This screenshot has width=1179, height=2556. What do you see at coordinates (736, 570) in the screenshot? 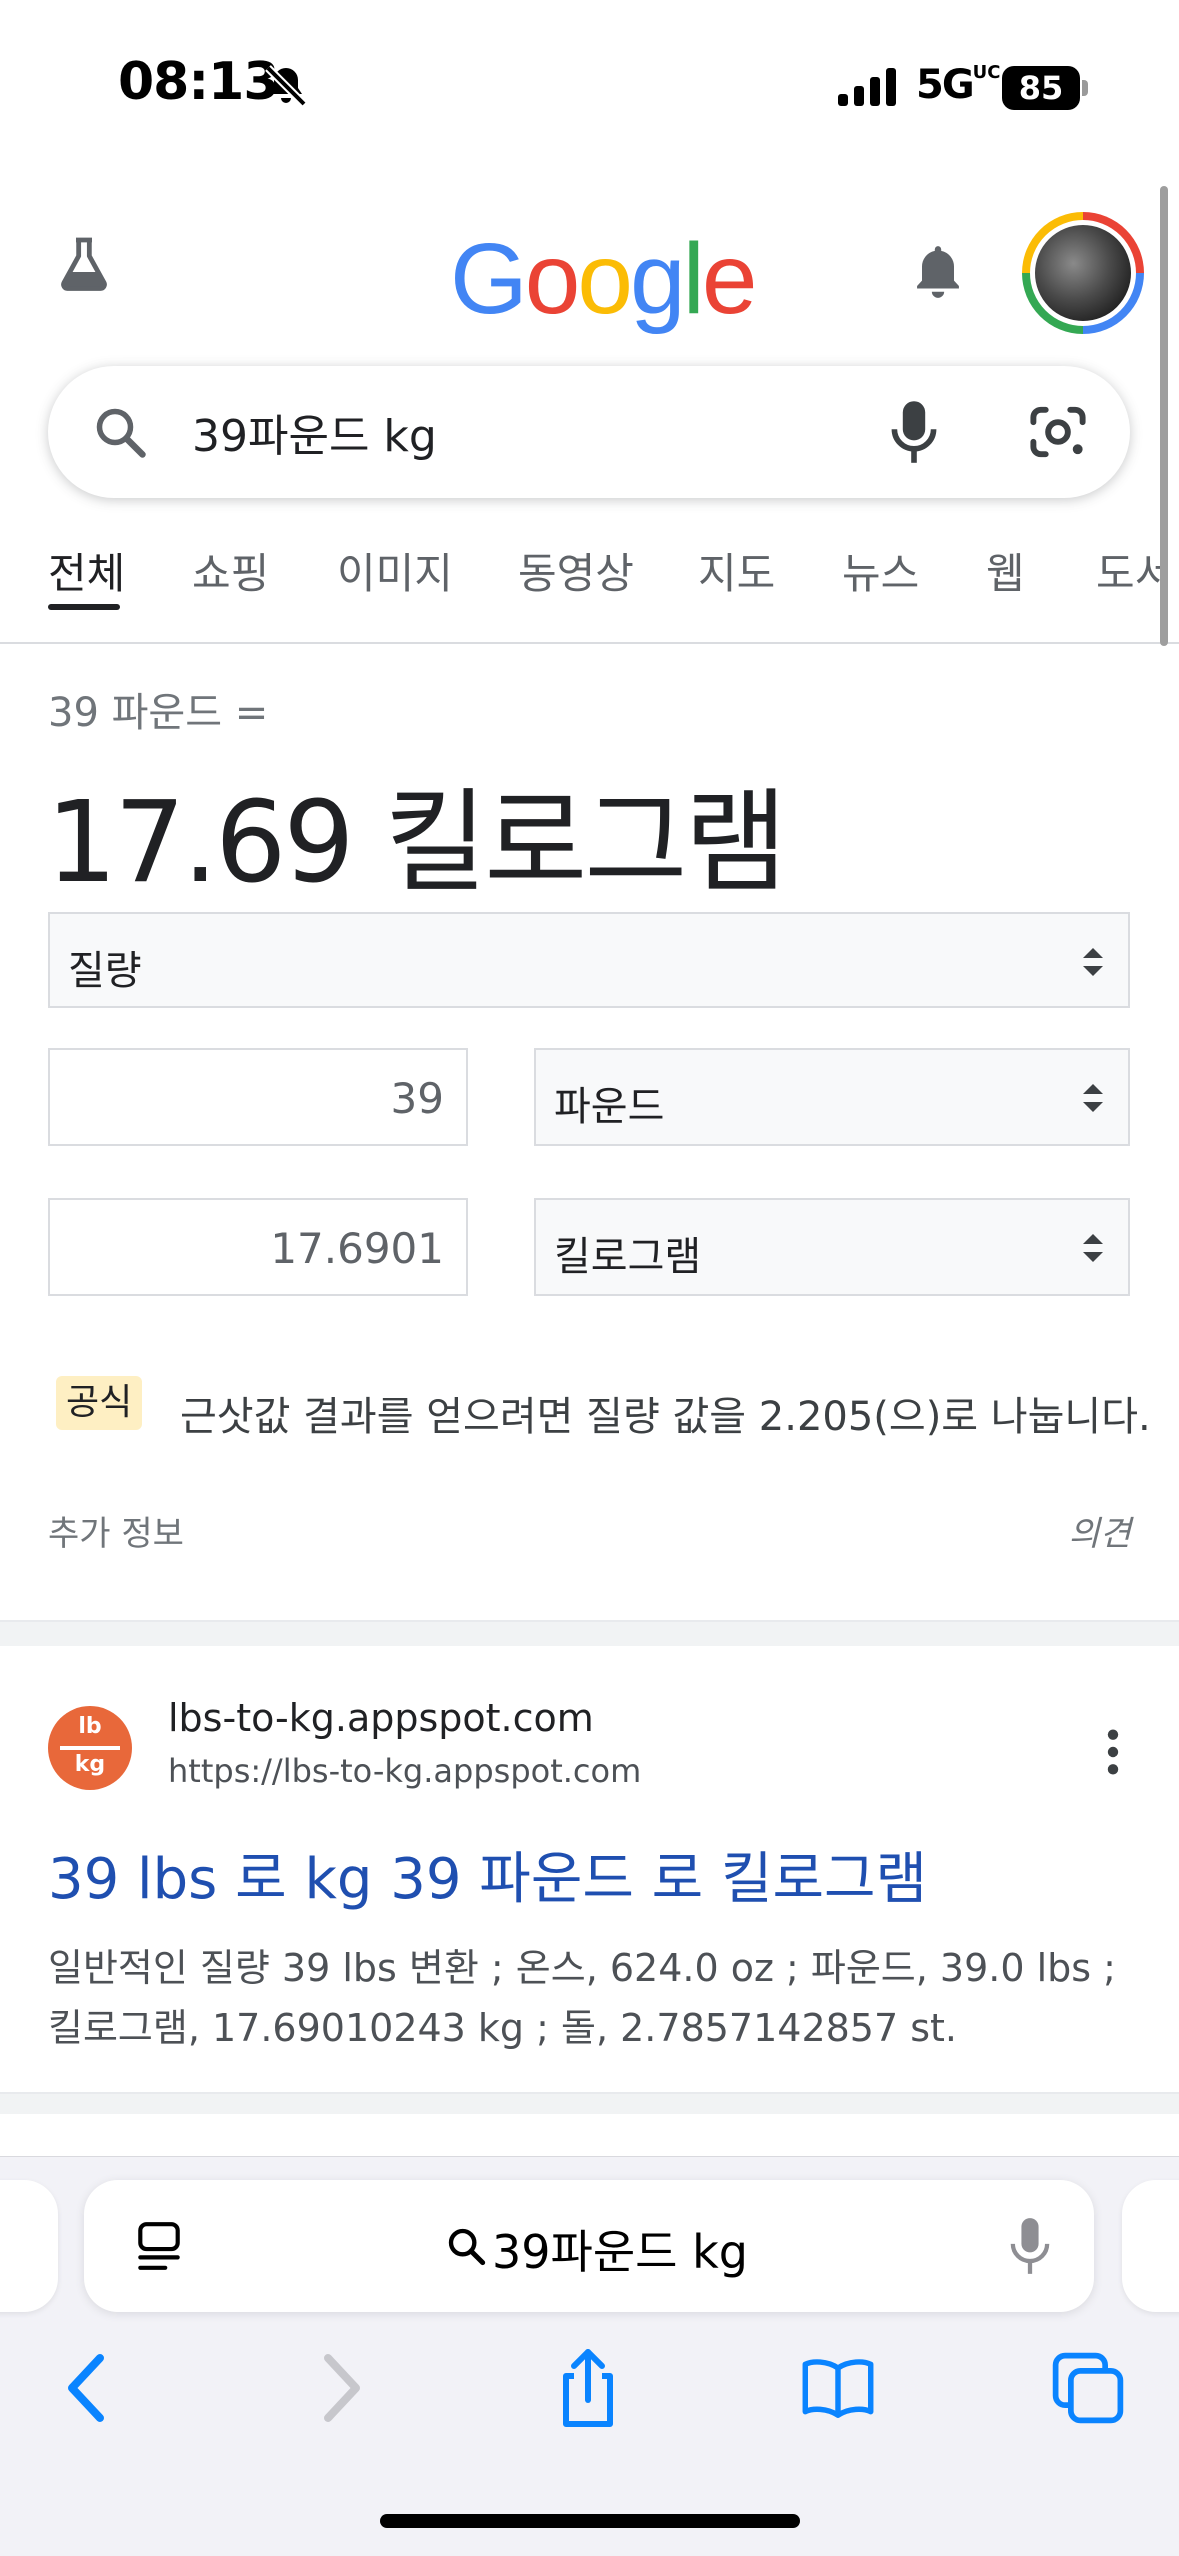
I see `tab-maps: 지도` at bounding box center [736, 570].